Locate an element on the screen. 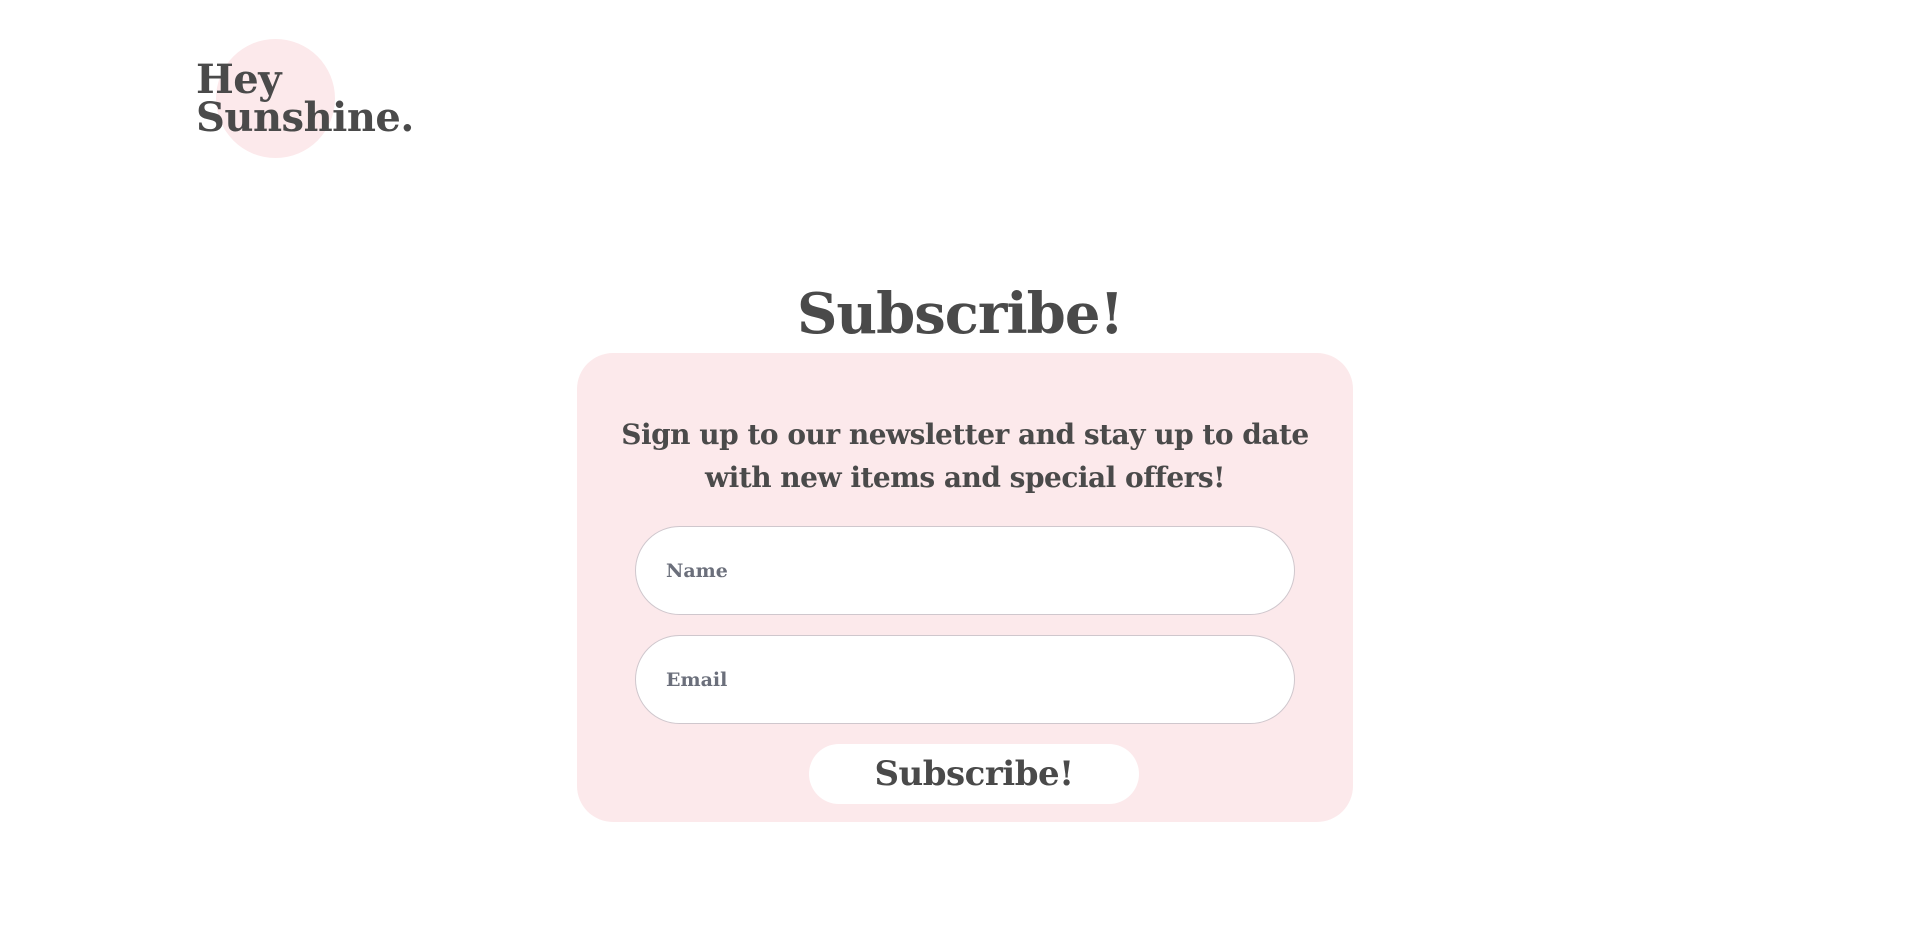 The height and width of the screenshot is (935, 1920). subscribe-button: Subscribe! is located at coordinates (974, 774).